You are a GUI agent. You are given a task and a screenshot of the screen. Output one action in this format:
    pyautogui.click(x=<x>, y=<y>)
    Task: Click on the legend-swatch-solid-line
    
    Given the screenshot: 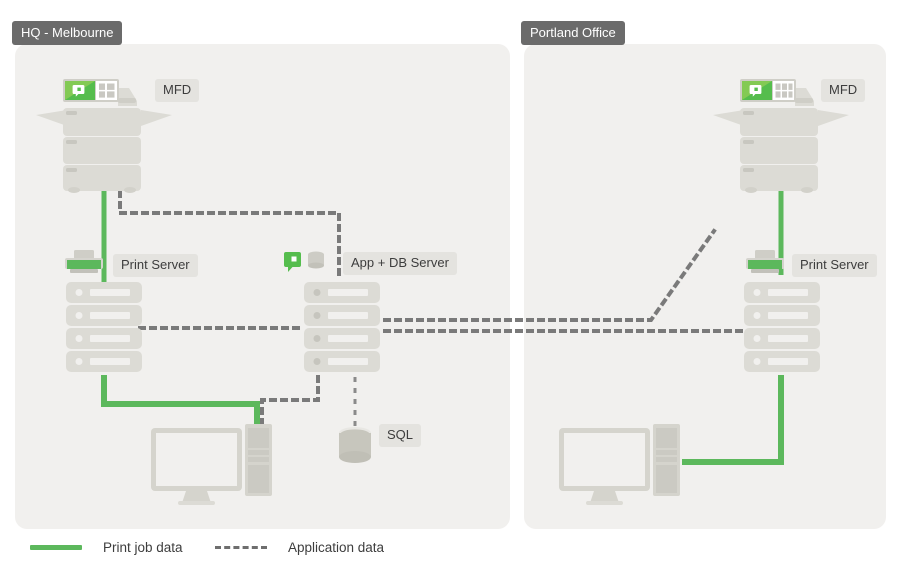 What is the action you would take?
    pyautogui.click(x=56, y=547)
    